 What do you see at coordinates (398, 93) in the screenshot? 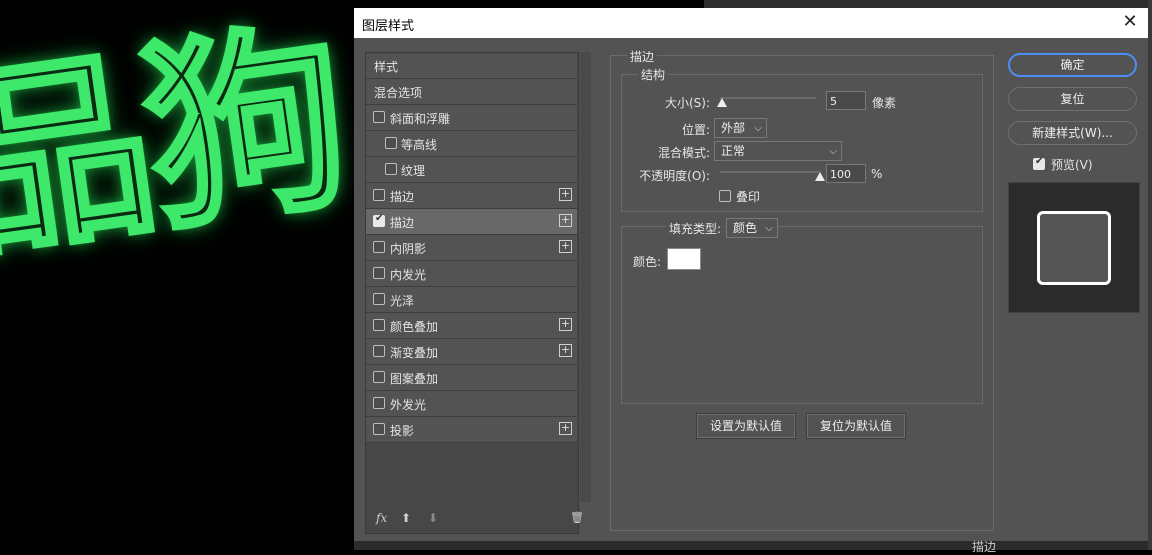
I see `style-item-label: 混合选项` at bounding box center [398, 93].